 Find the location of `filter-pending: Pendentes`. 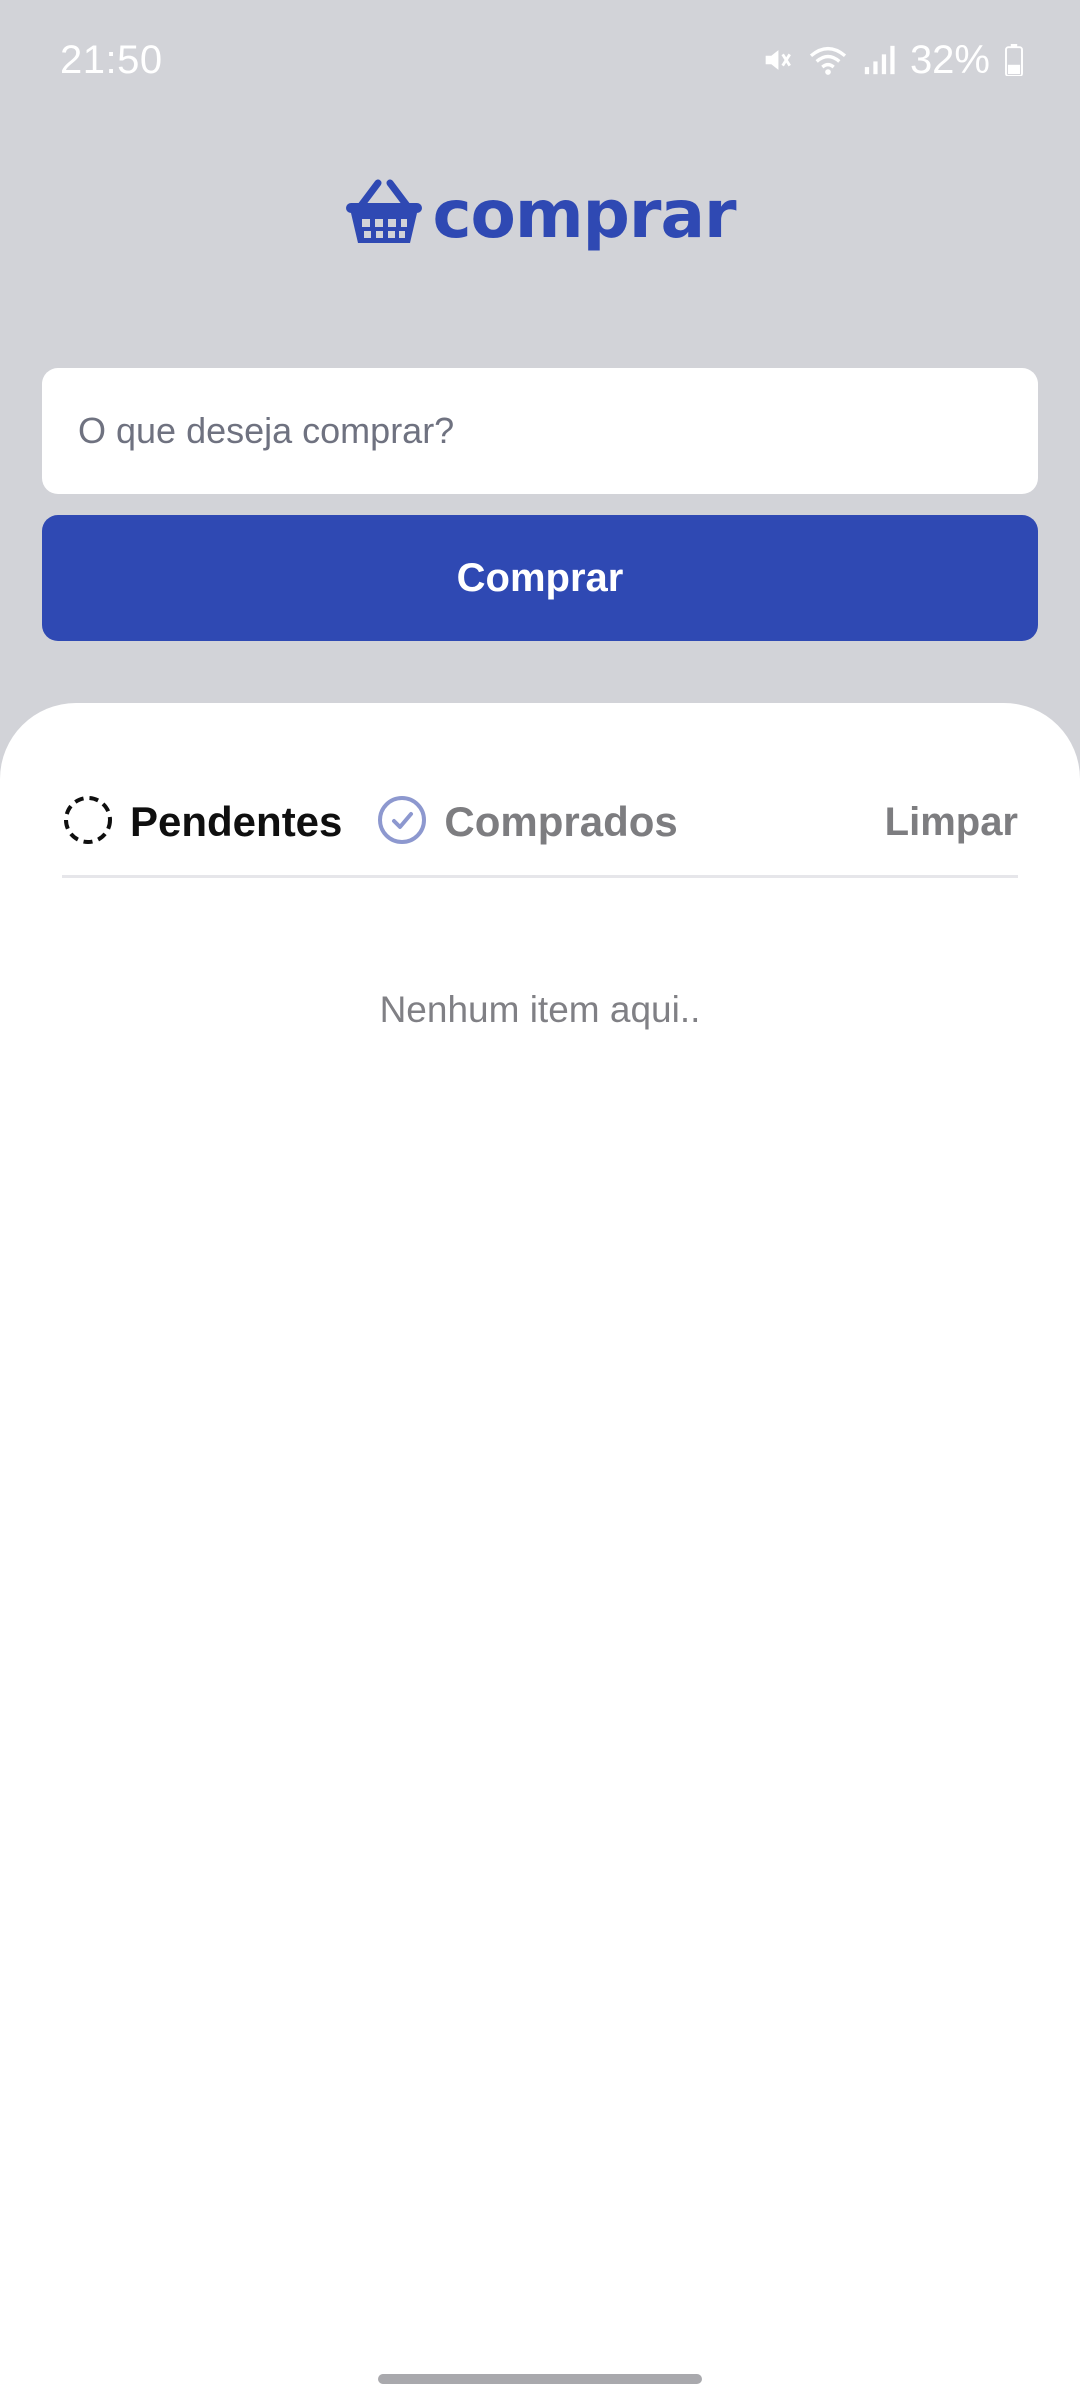

filter-pending: Pendentes is located at coordinates (202, 822).